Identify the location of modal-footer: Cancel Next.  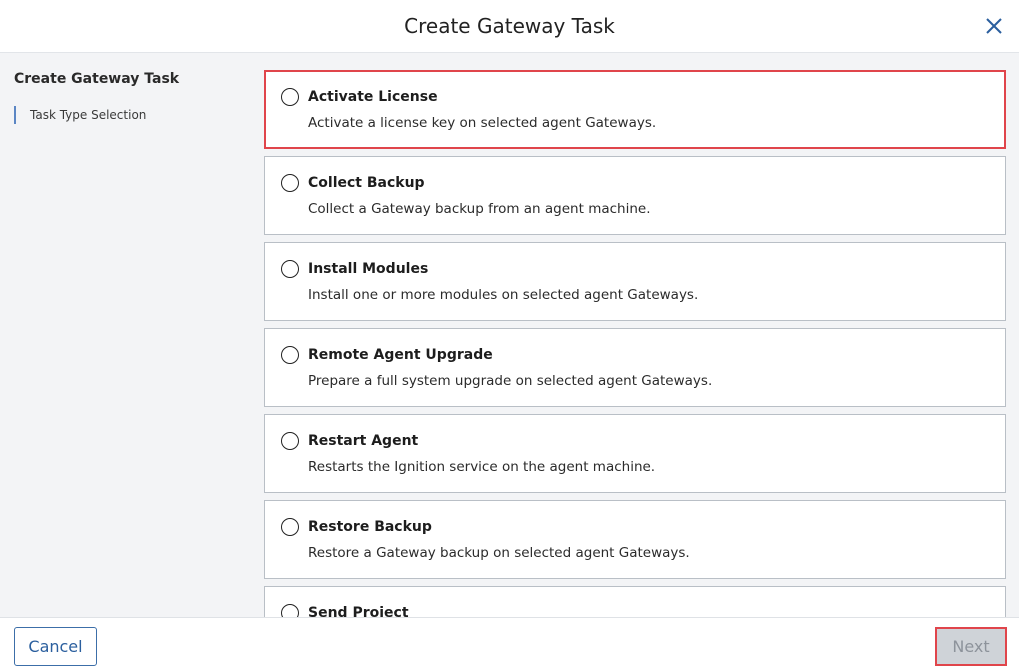
(509, 643).